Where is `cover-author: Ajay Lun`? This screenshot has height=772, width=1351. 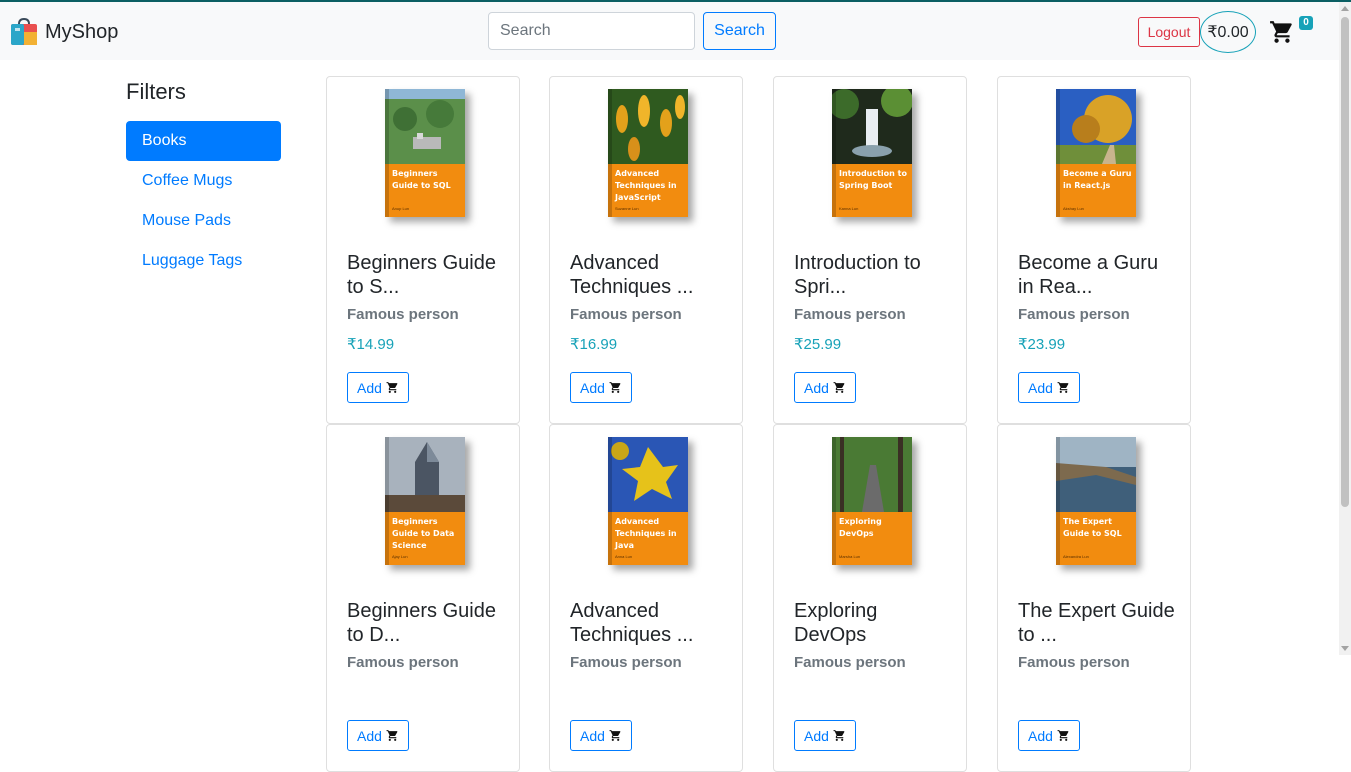
cover-author: Ajay Lun is located at coordinates (400, 556).